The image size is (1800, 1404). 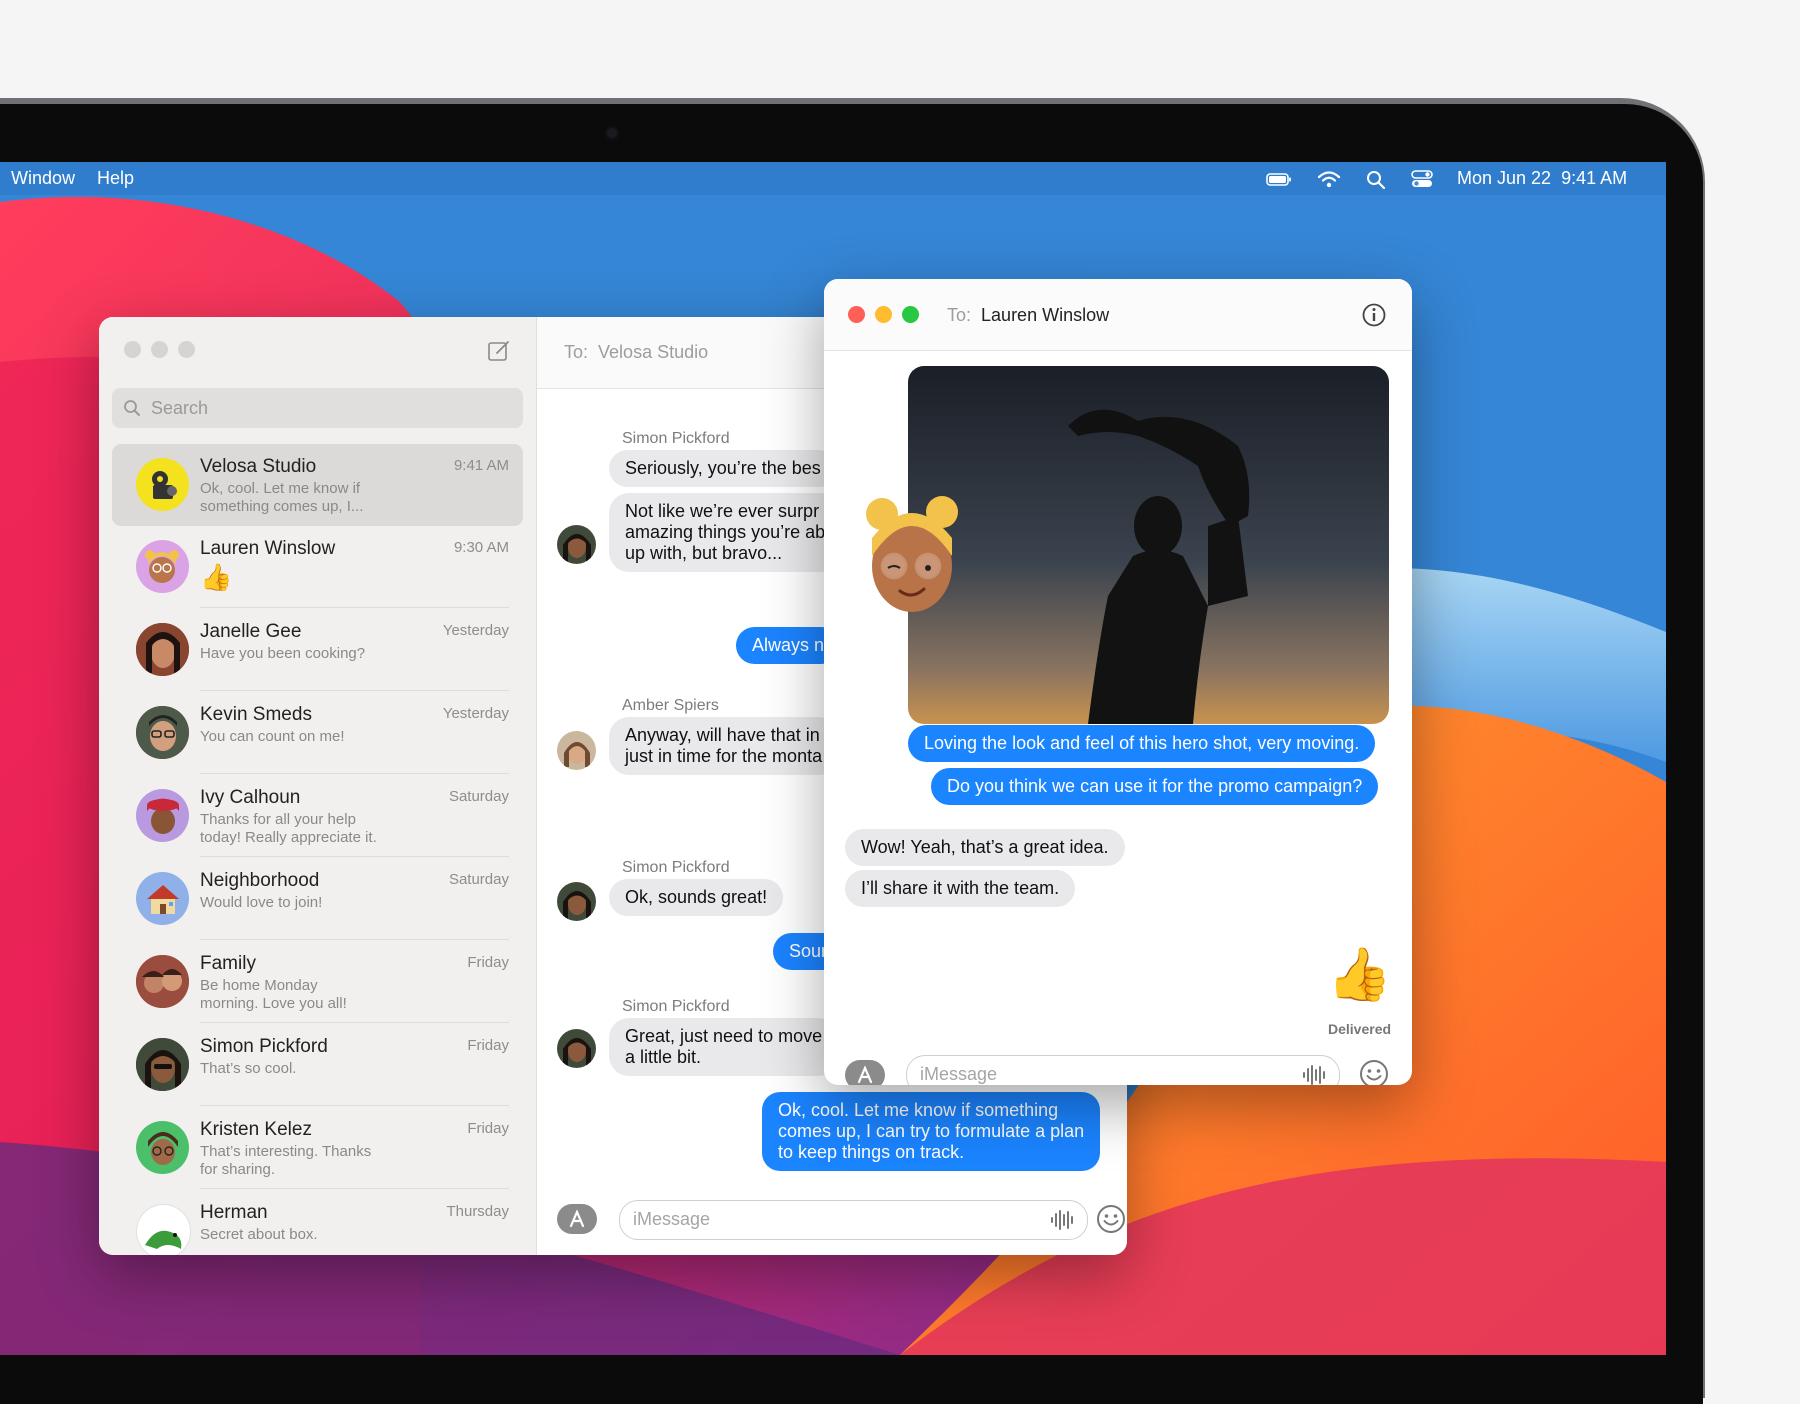 I want to click on incoming-message: Wow! Yeah, that’s a great idea., so click(x=985, y=847).